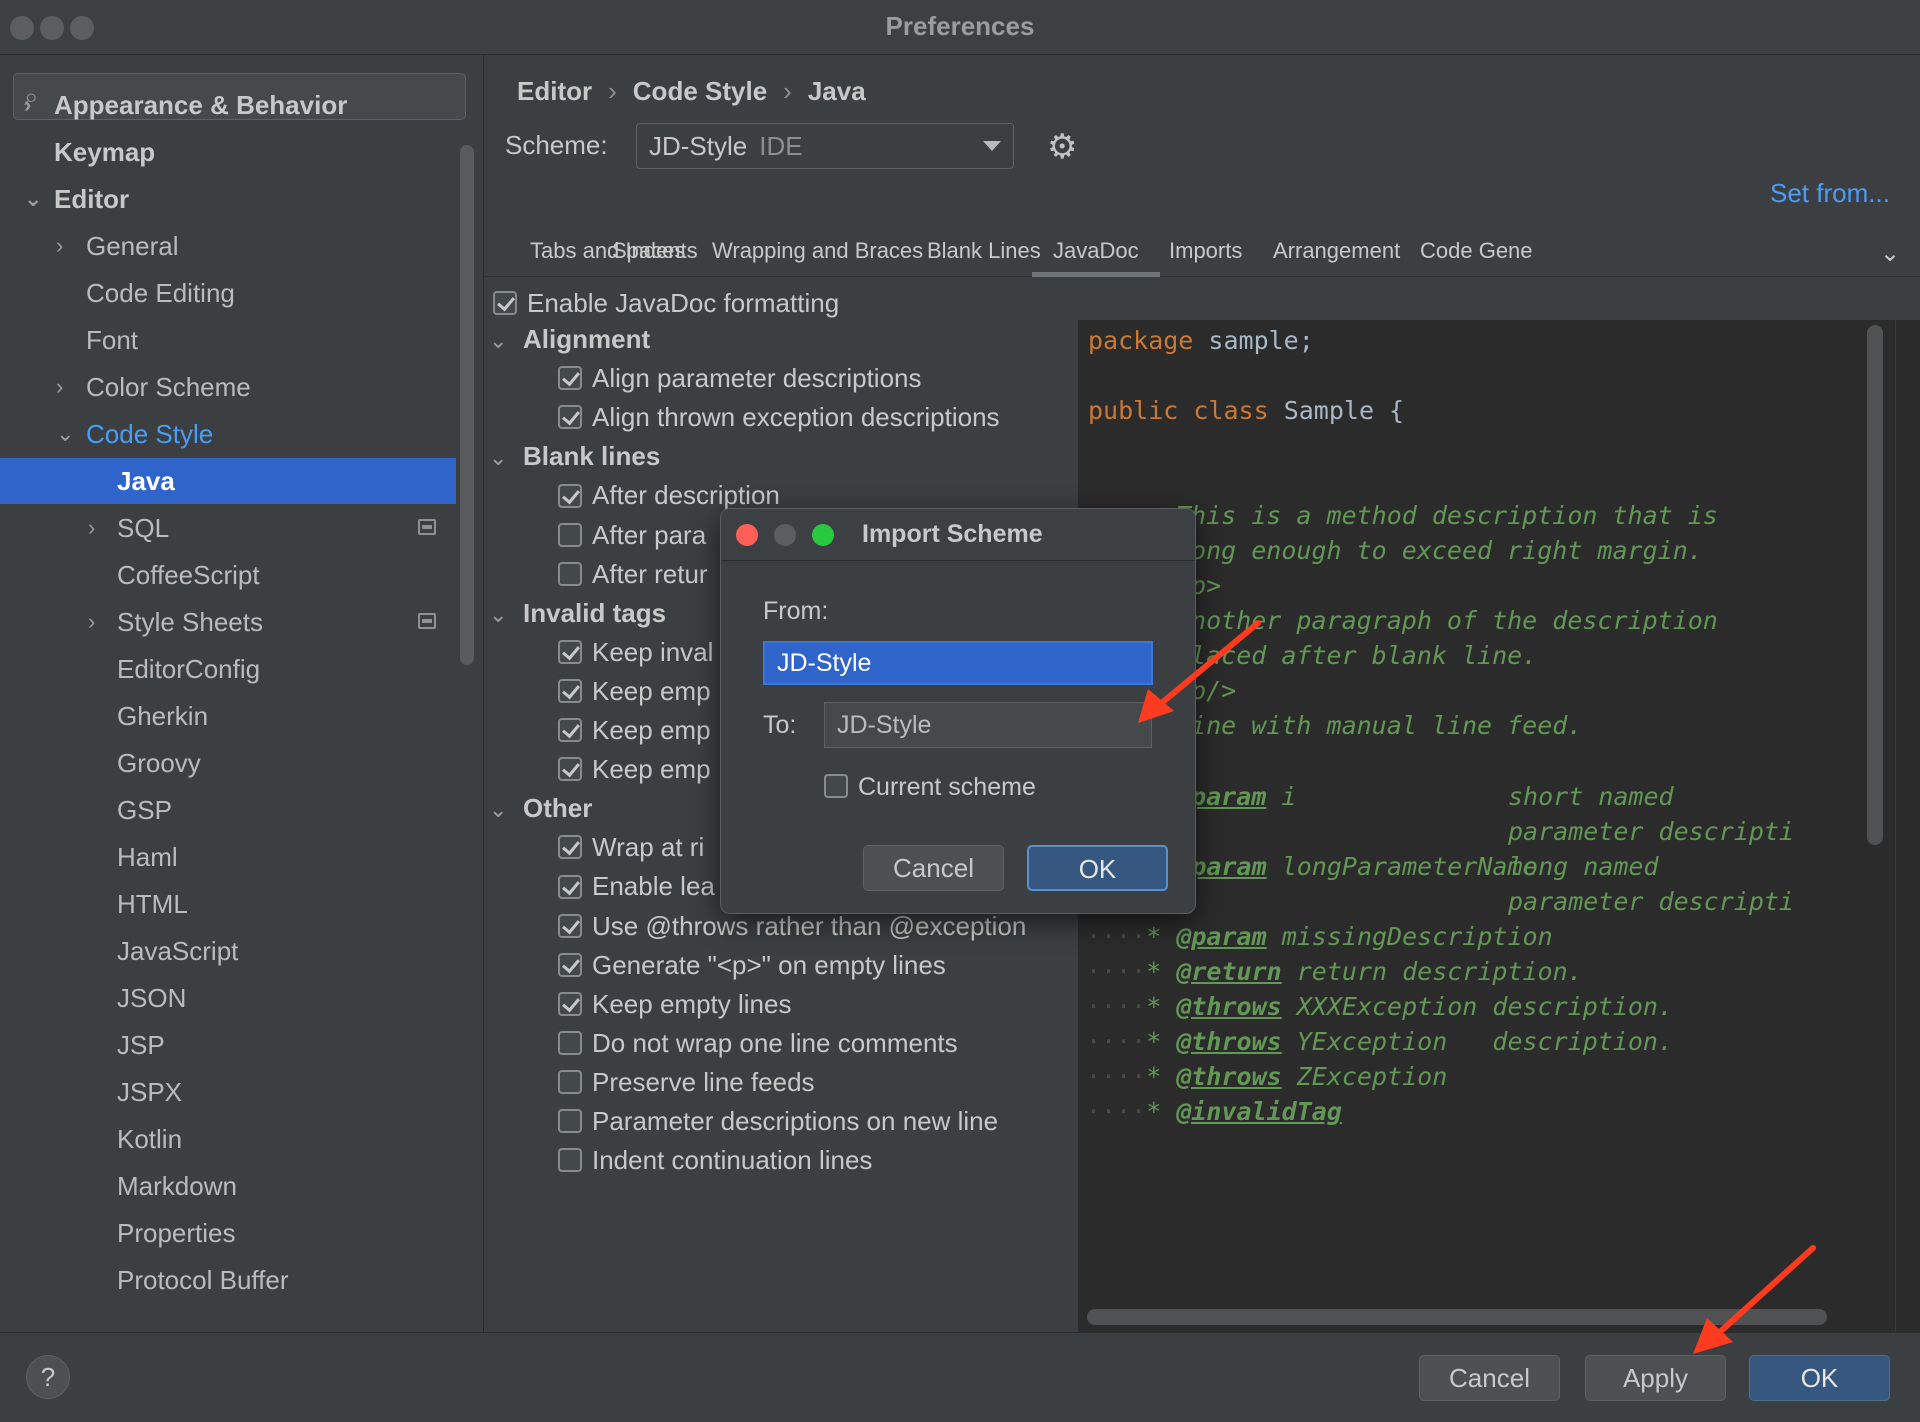  Describe the element at coordinates (1890, 253) in the screenshot. I see `tab-overflow-icon: ⌄` at that location.